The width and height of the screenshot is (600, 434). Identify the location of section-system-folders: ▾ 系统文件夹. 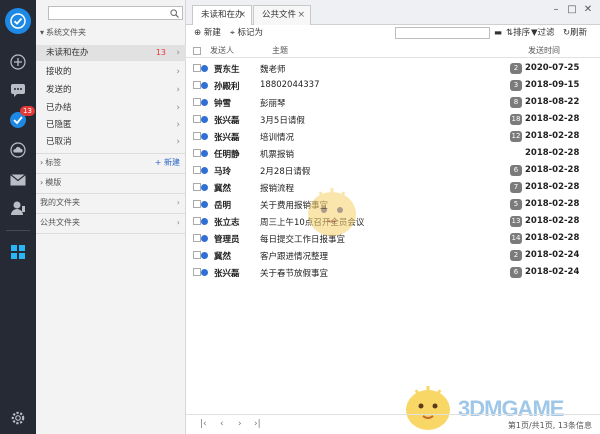
(111, 33).